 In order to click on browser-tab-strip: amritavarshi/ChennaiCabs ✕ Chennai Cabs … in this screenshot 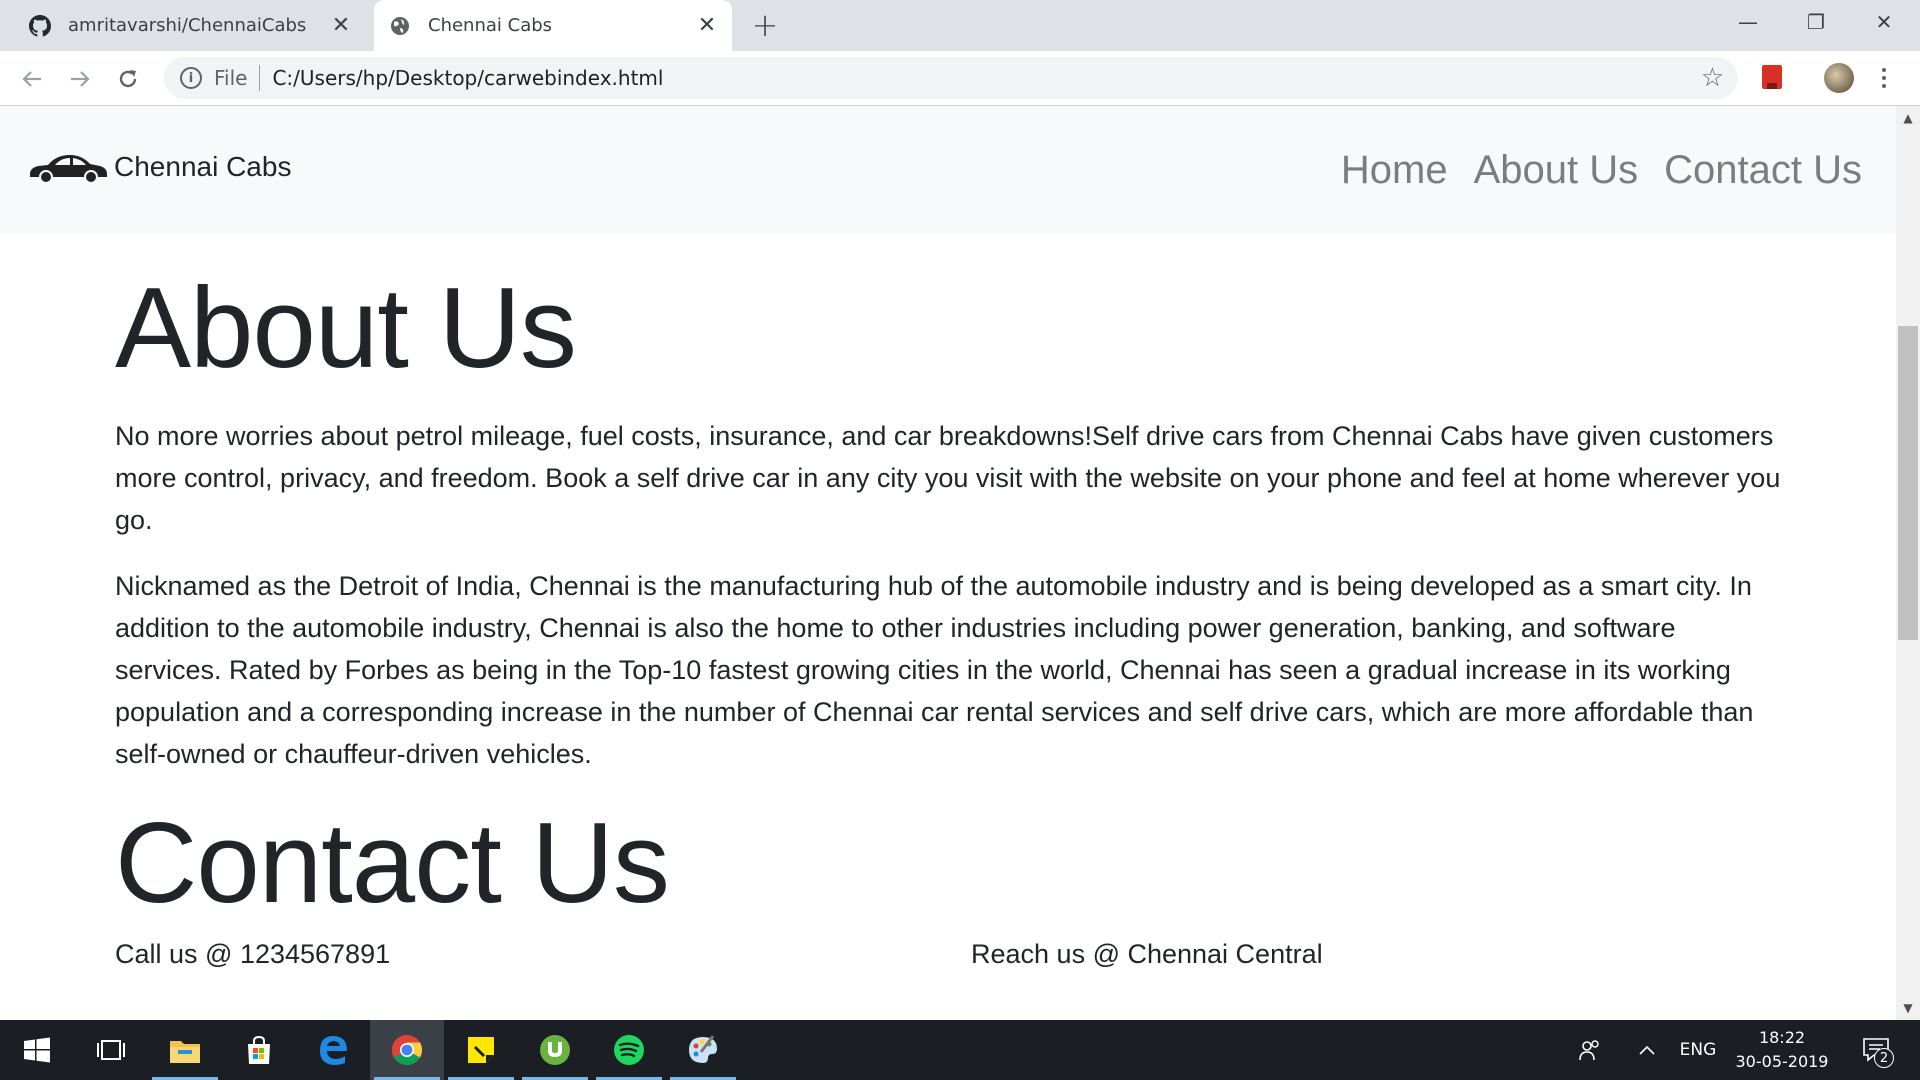, I will do `click(960, 25)`.